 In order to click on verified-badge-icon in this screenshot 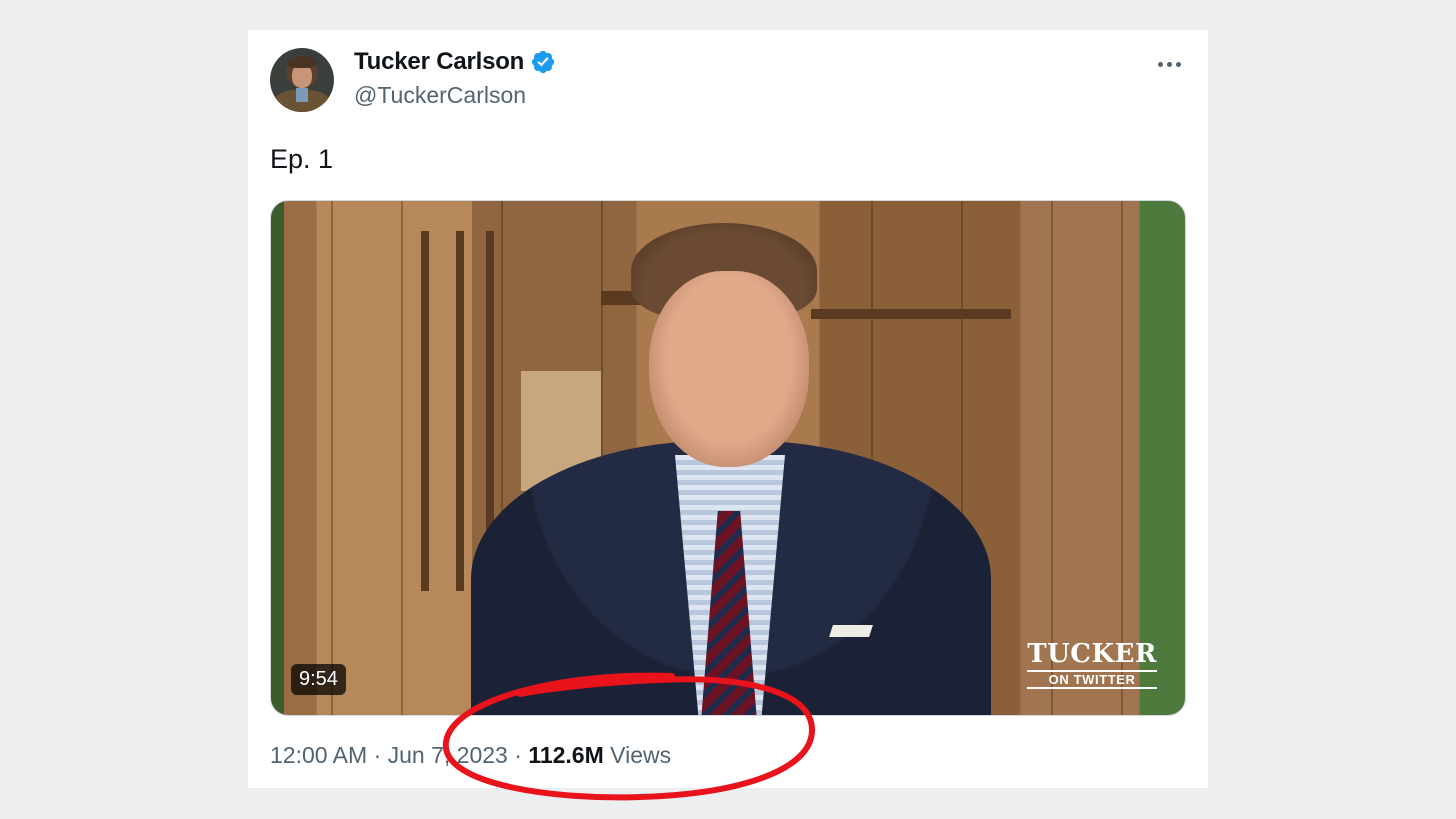, I will do `click(543, 62)`.